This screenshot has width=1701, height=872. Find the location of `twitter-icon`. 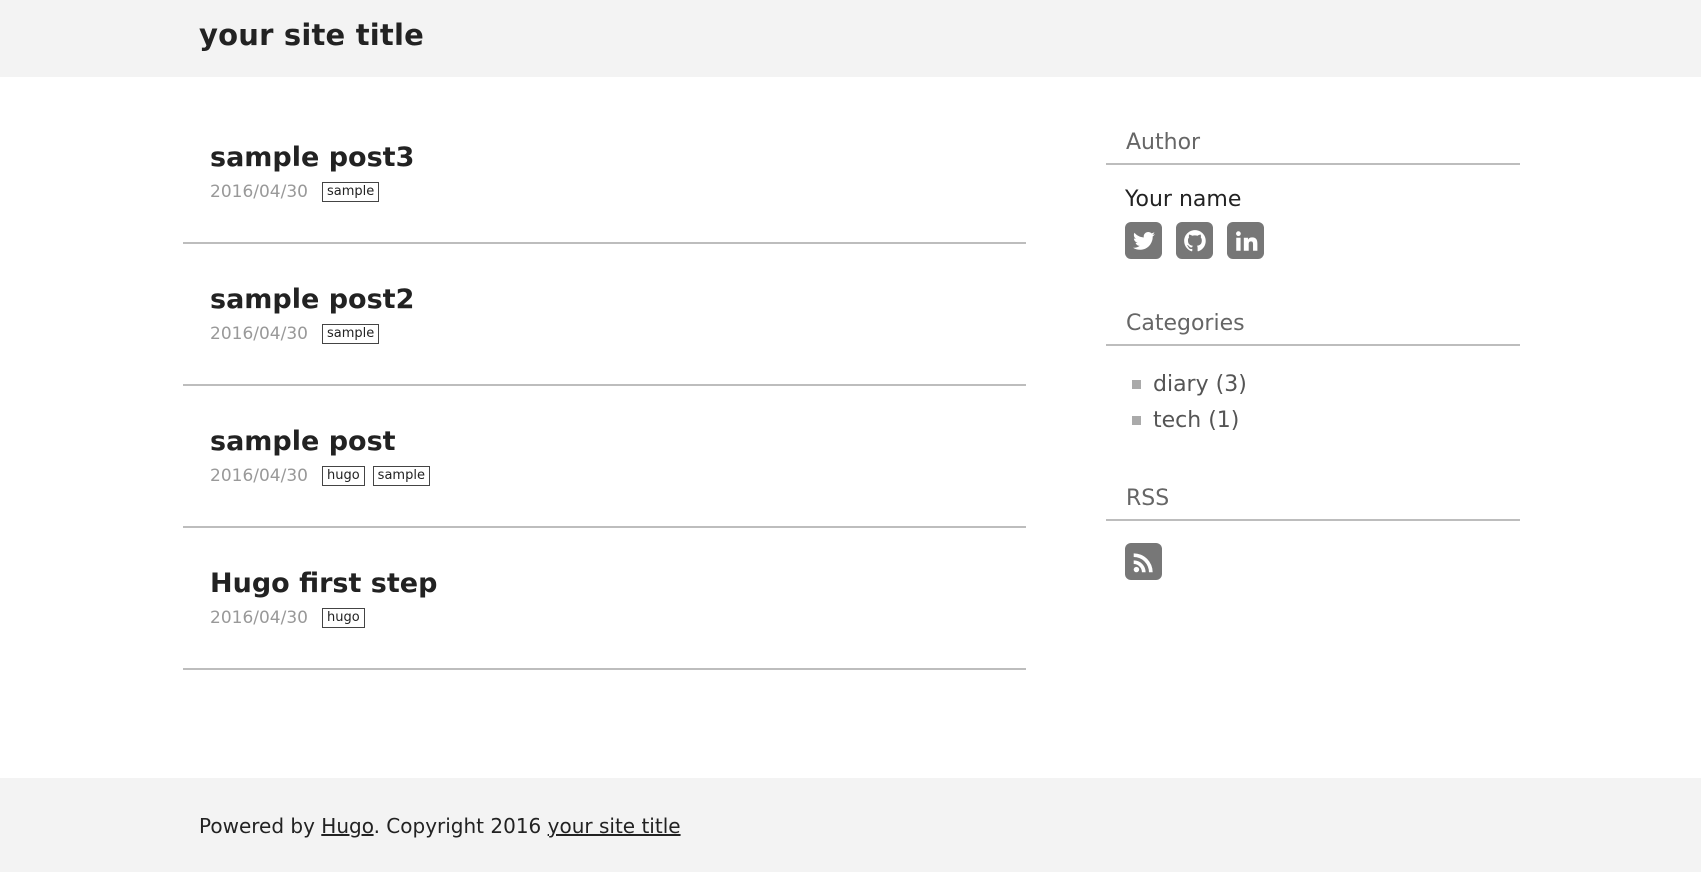

twitter-icon is located at coordinates (1143, 240).